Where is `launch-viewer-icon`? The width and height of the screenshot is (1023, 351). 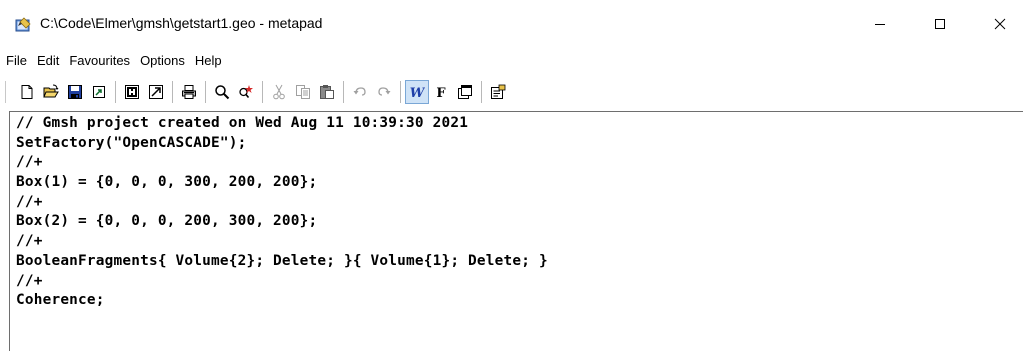
launch-viewer-icon is located at coordinates (132, 92).